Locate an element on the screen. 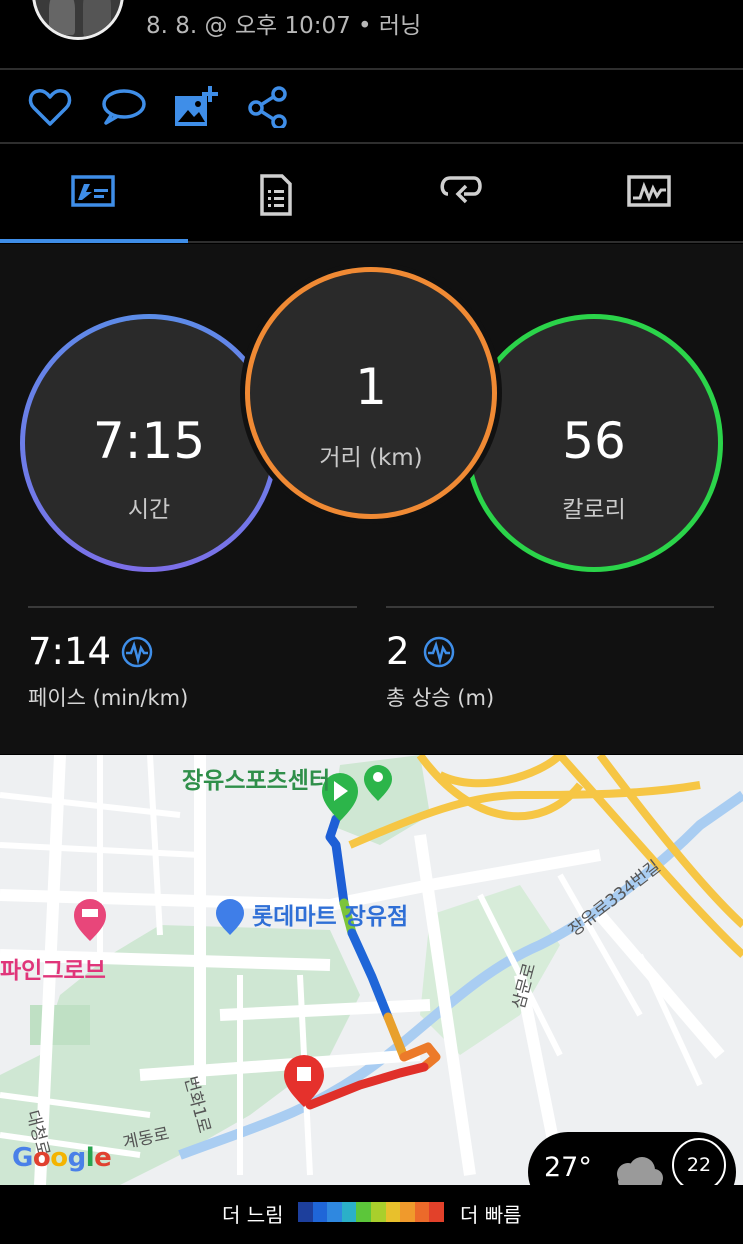  elevation-chart-icon is located at coordinates (439, 652).